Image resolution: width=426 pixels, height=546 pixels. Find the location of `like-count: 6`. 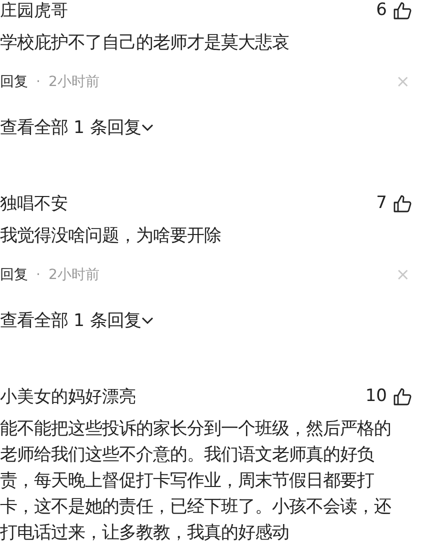

like-count: 6 is located at coordinates (381, 10).